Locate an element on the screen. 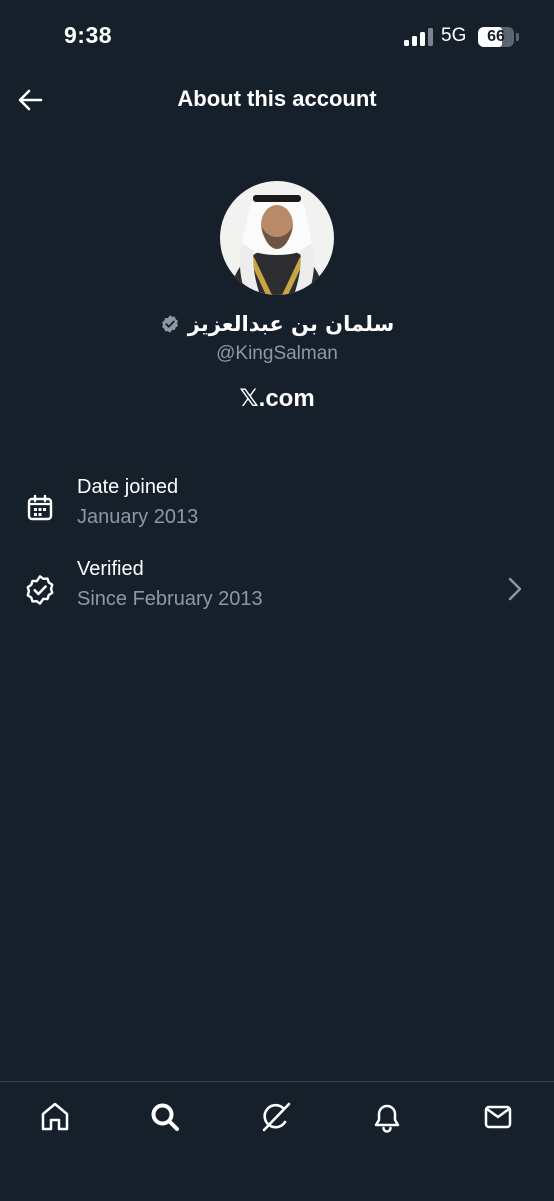  battery-tip is located at coordinates (517, 37).